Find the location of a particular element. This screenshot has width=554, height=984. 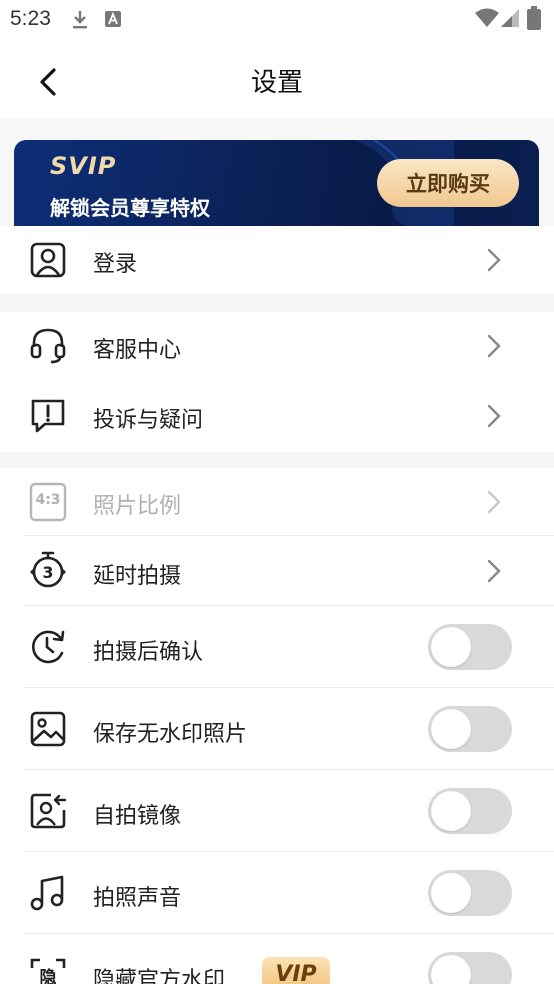

vip-banner: SVIP 解锁会员尊享特权 立即购买 is located at coordinates (276, 185).